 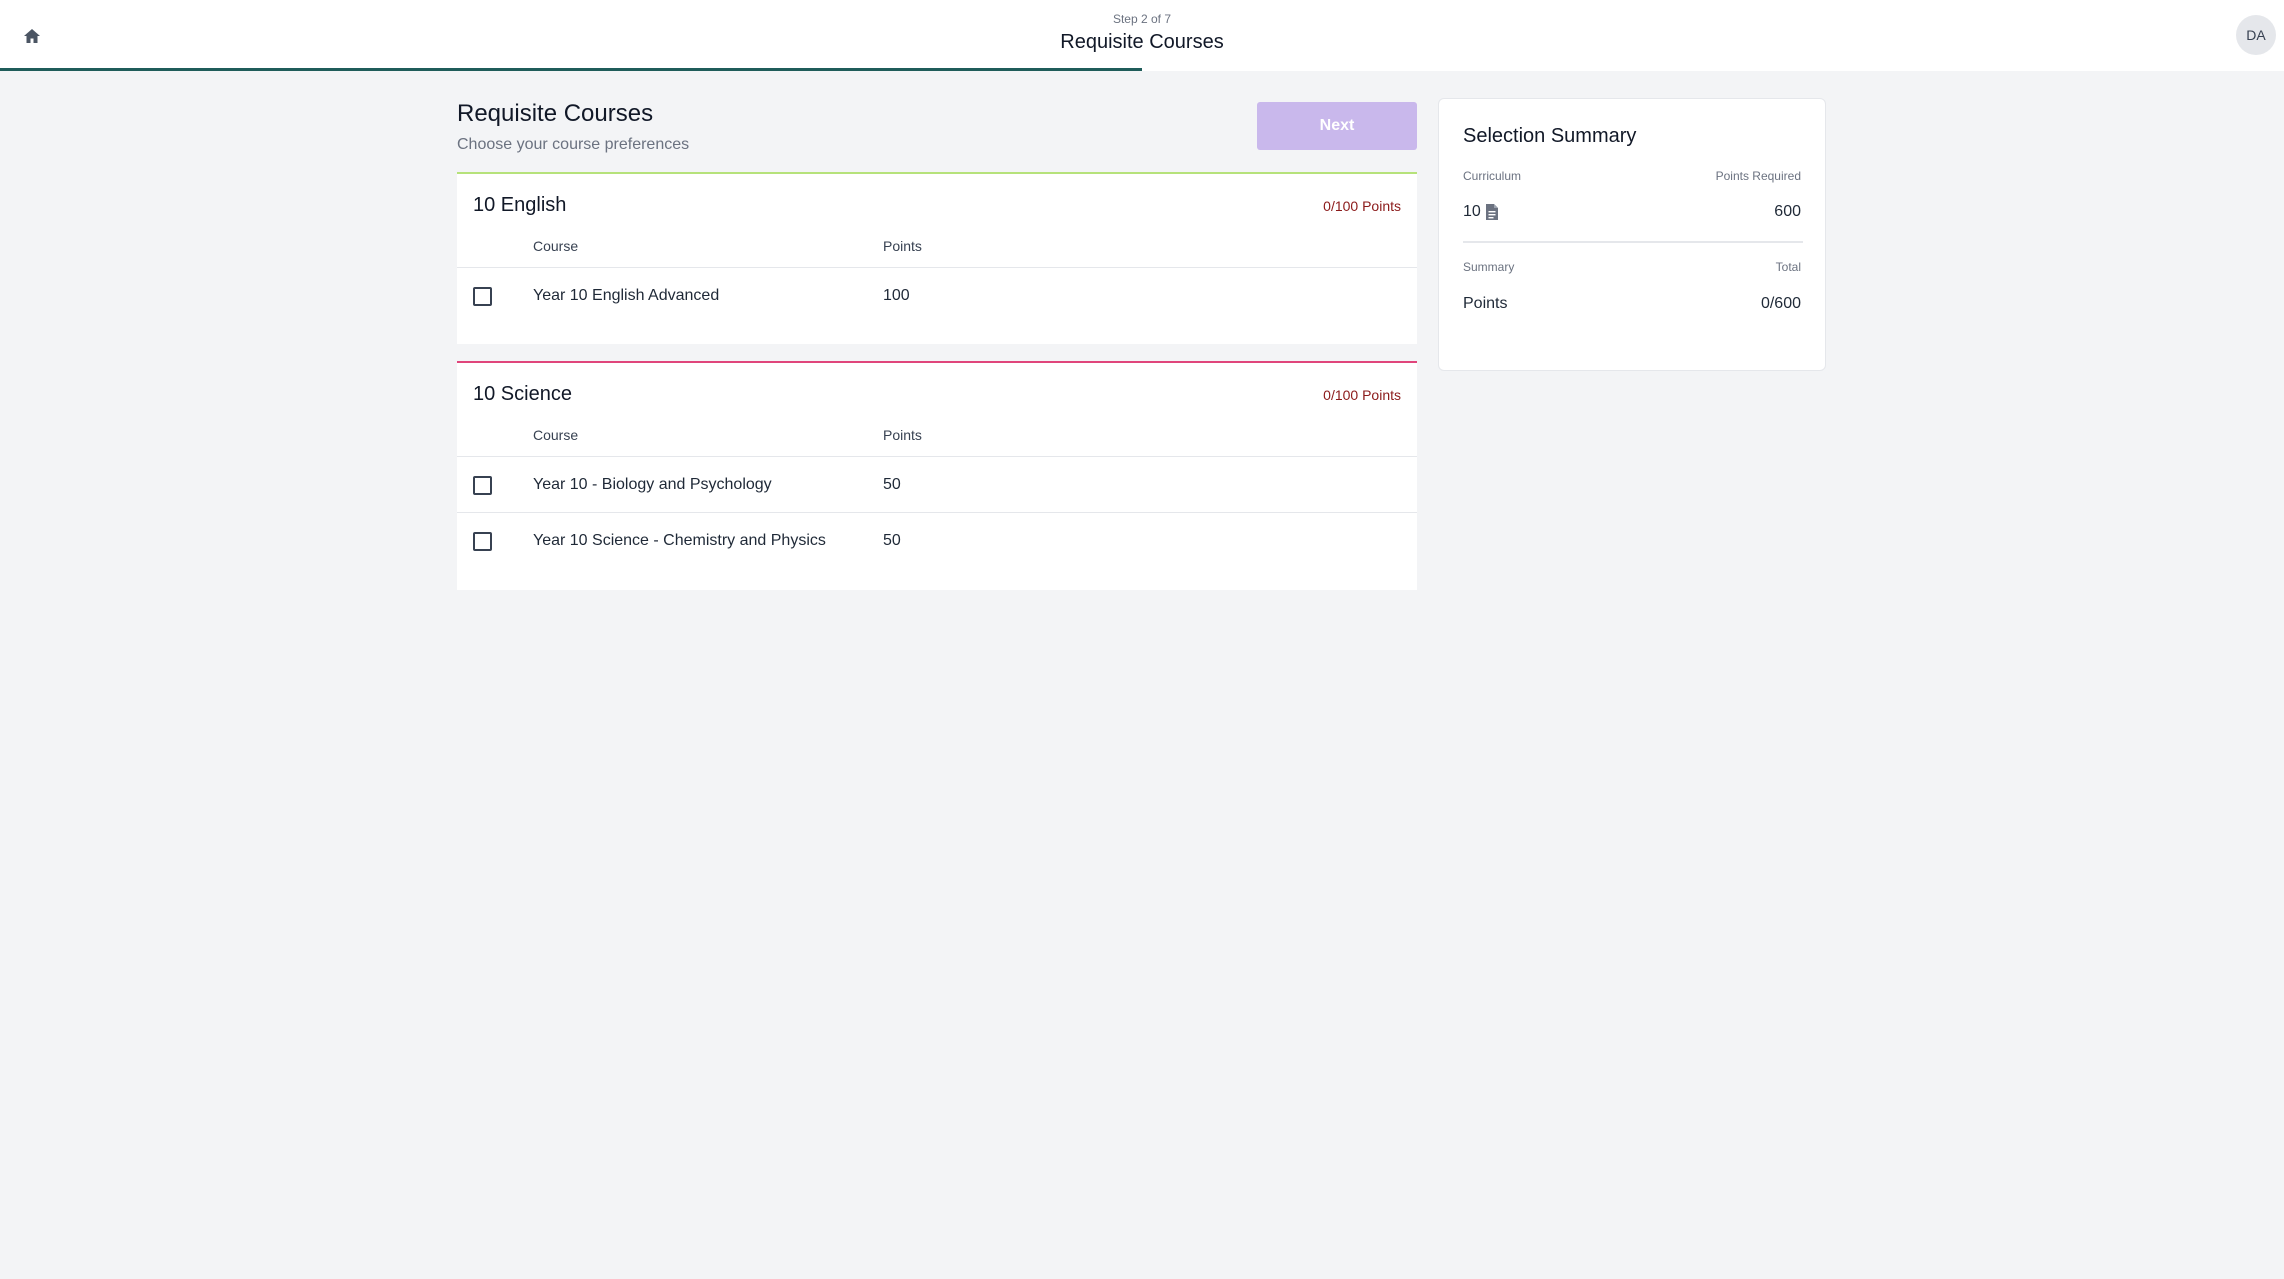 I want to click on step-indicator: Step 2 of 7 Requisite Courses, so click(x=1142, y=33).